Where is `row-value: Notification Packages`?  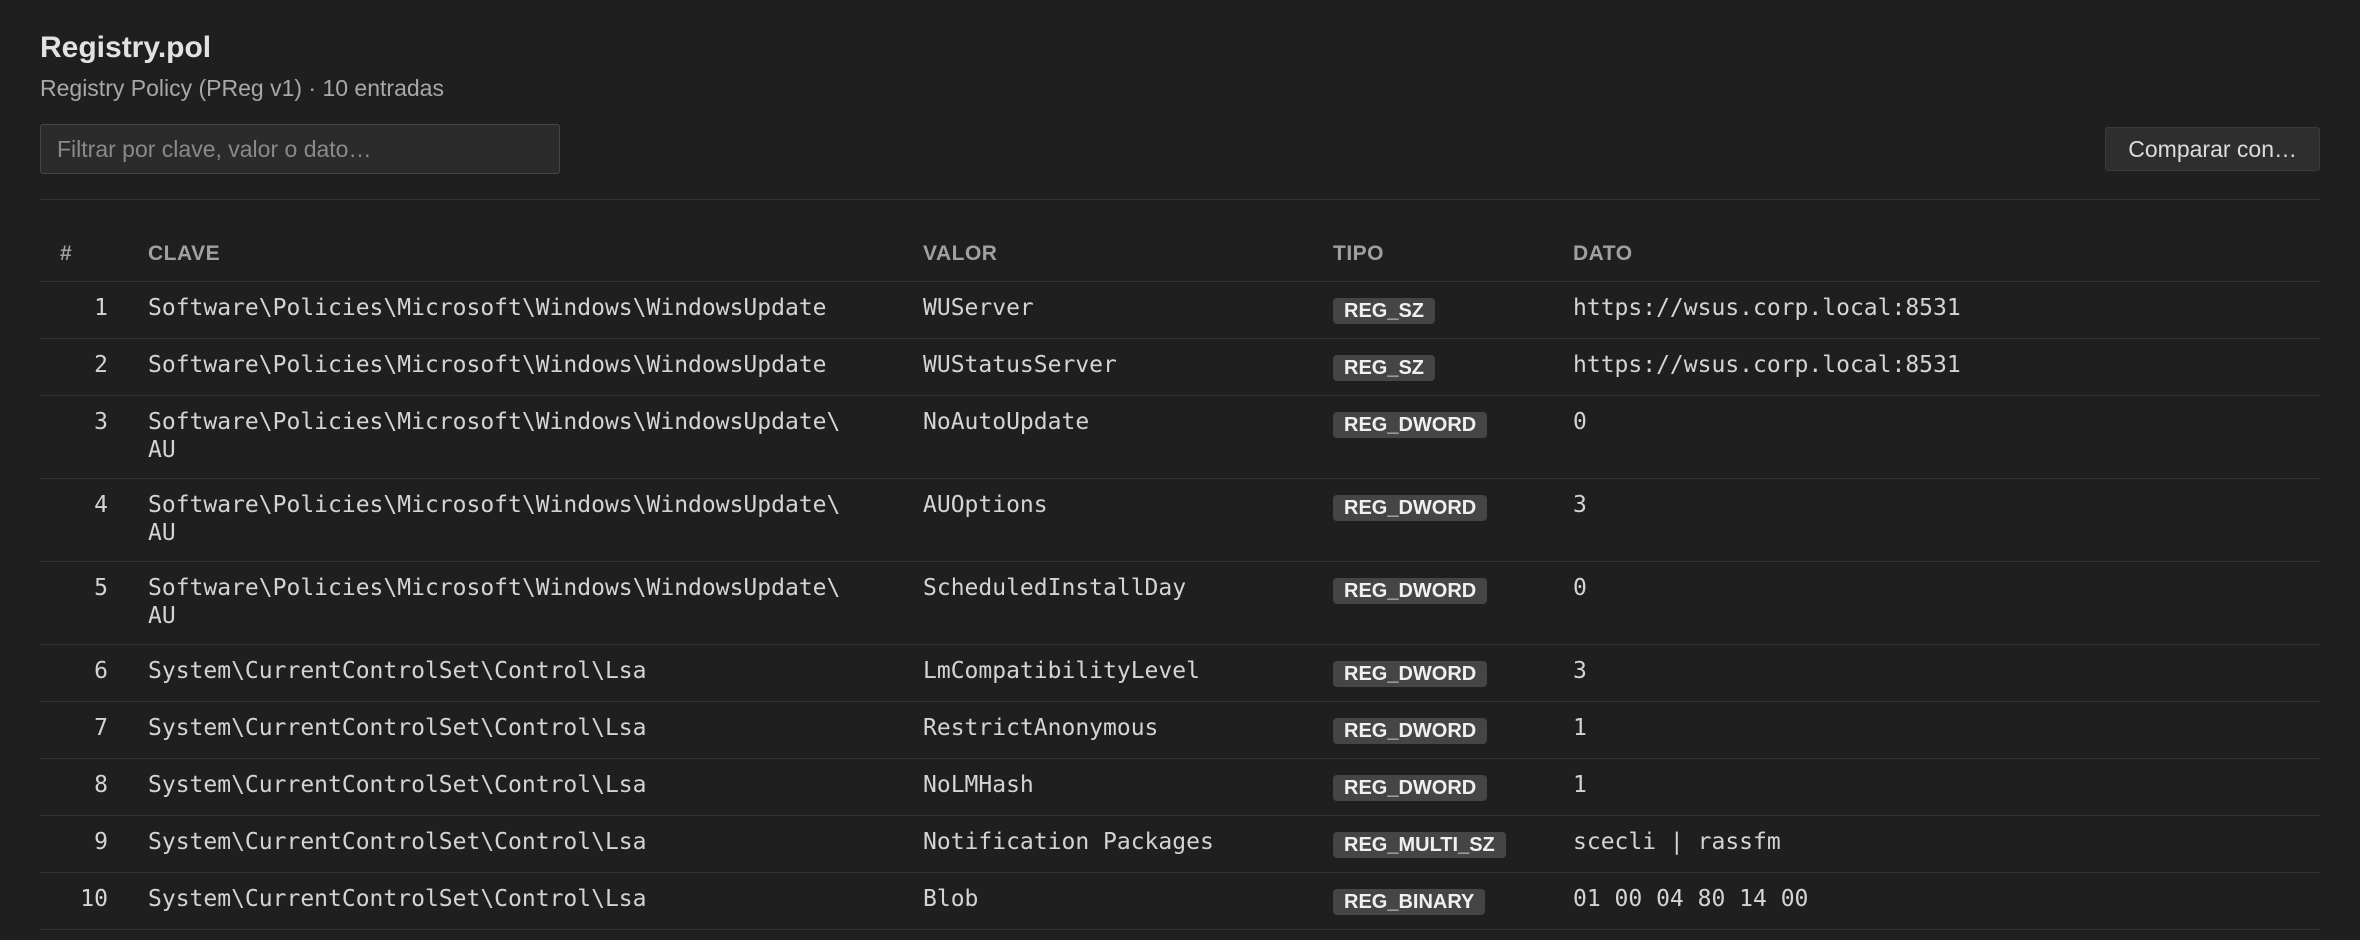
row-value: Notification Packages is located at coordinates (1128, 844).